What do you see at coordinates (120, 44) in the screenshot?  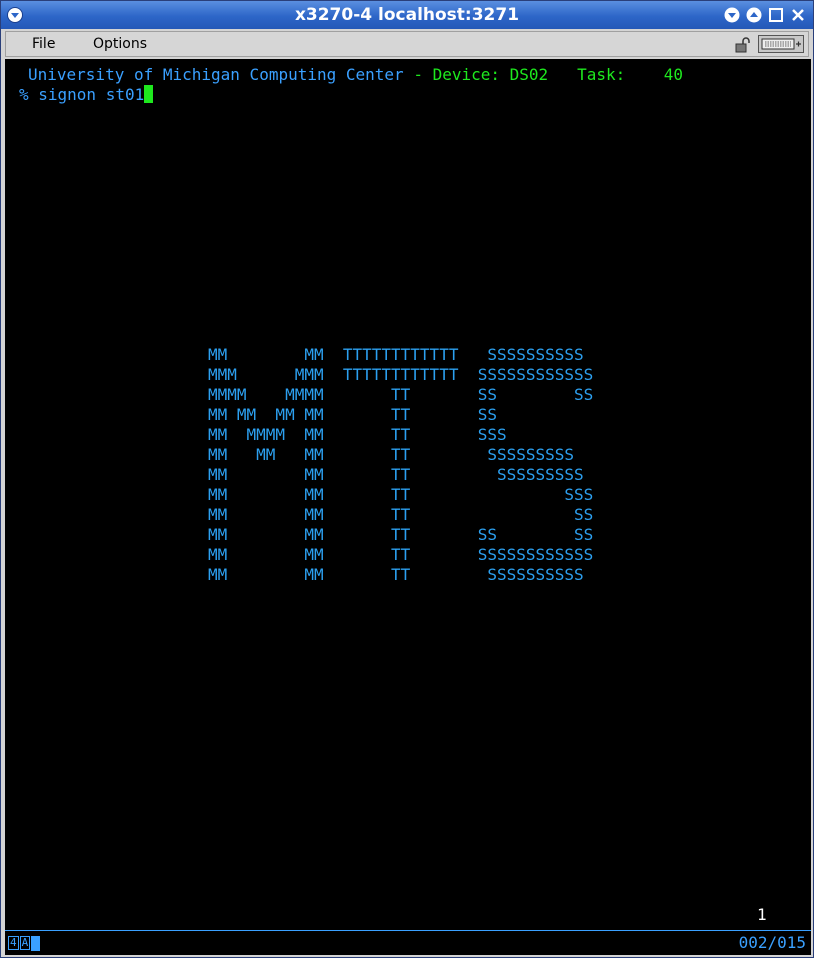 I see `options-menu: Options` at bounding box center [120, 44].